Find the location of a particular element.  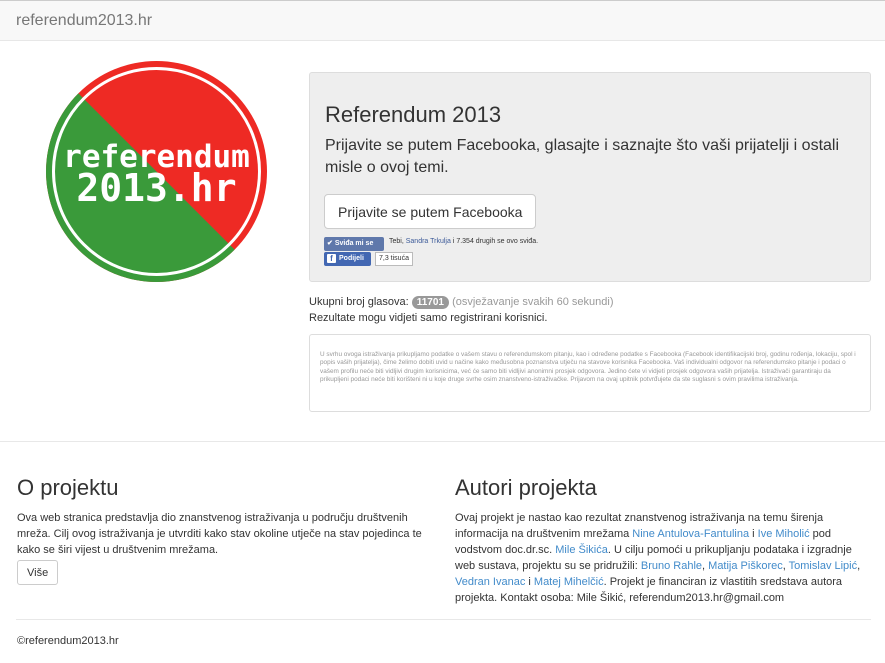

authors-title: Autori projekta is located at coordinates (526, 487).